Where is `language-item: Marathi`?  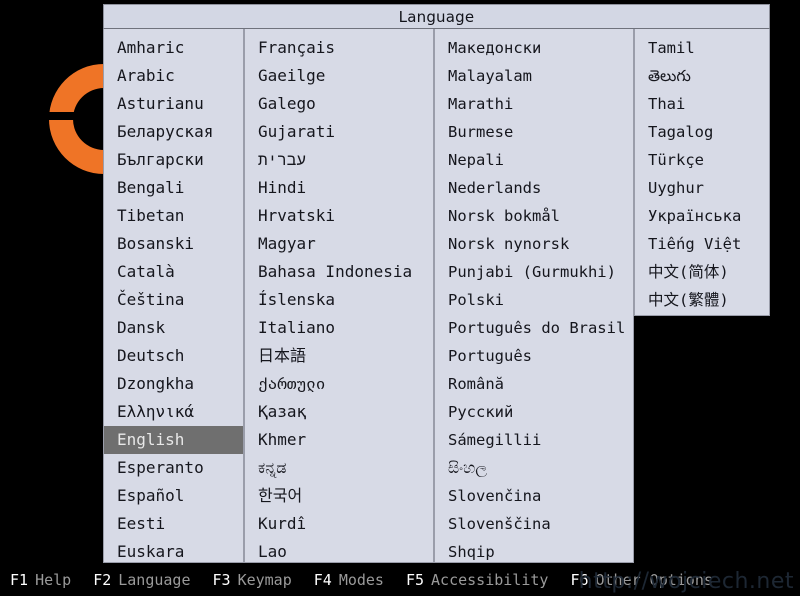 language-item: Marathi is located at coordinates (534, 104).